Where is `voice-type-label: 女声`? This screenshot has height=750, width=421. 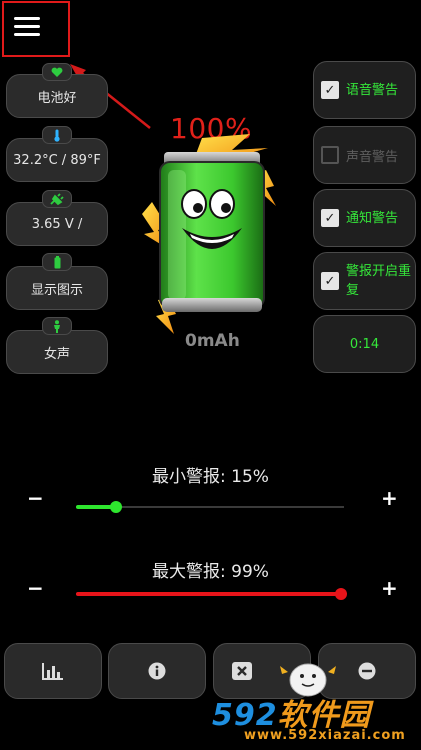 voice-type-label: 女声 is located at coordinates (56, 354).